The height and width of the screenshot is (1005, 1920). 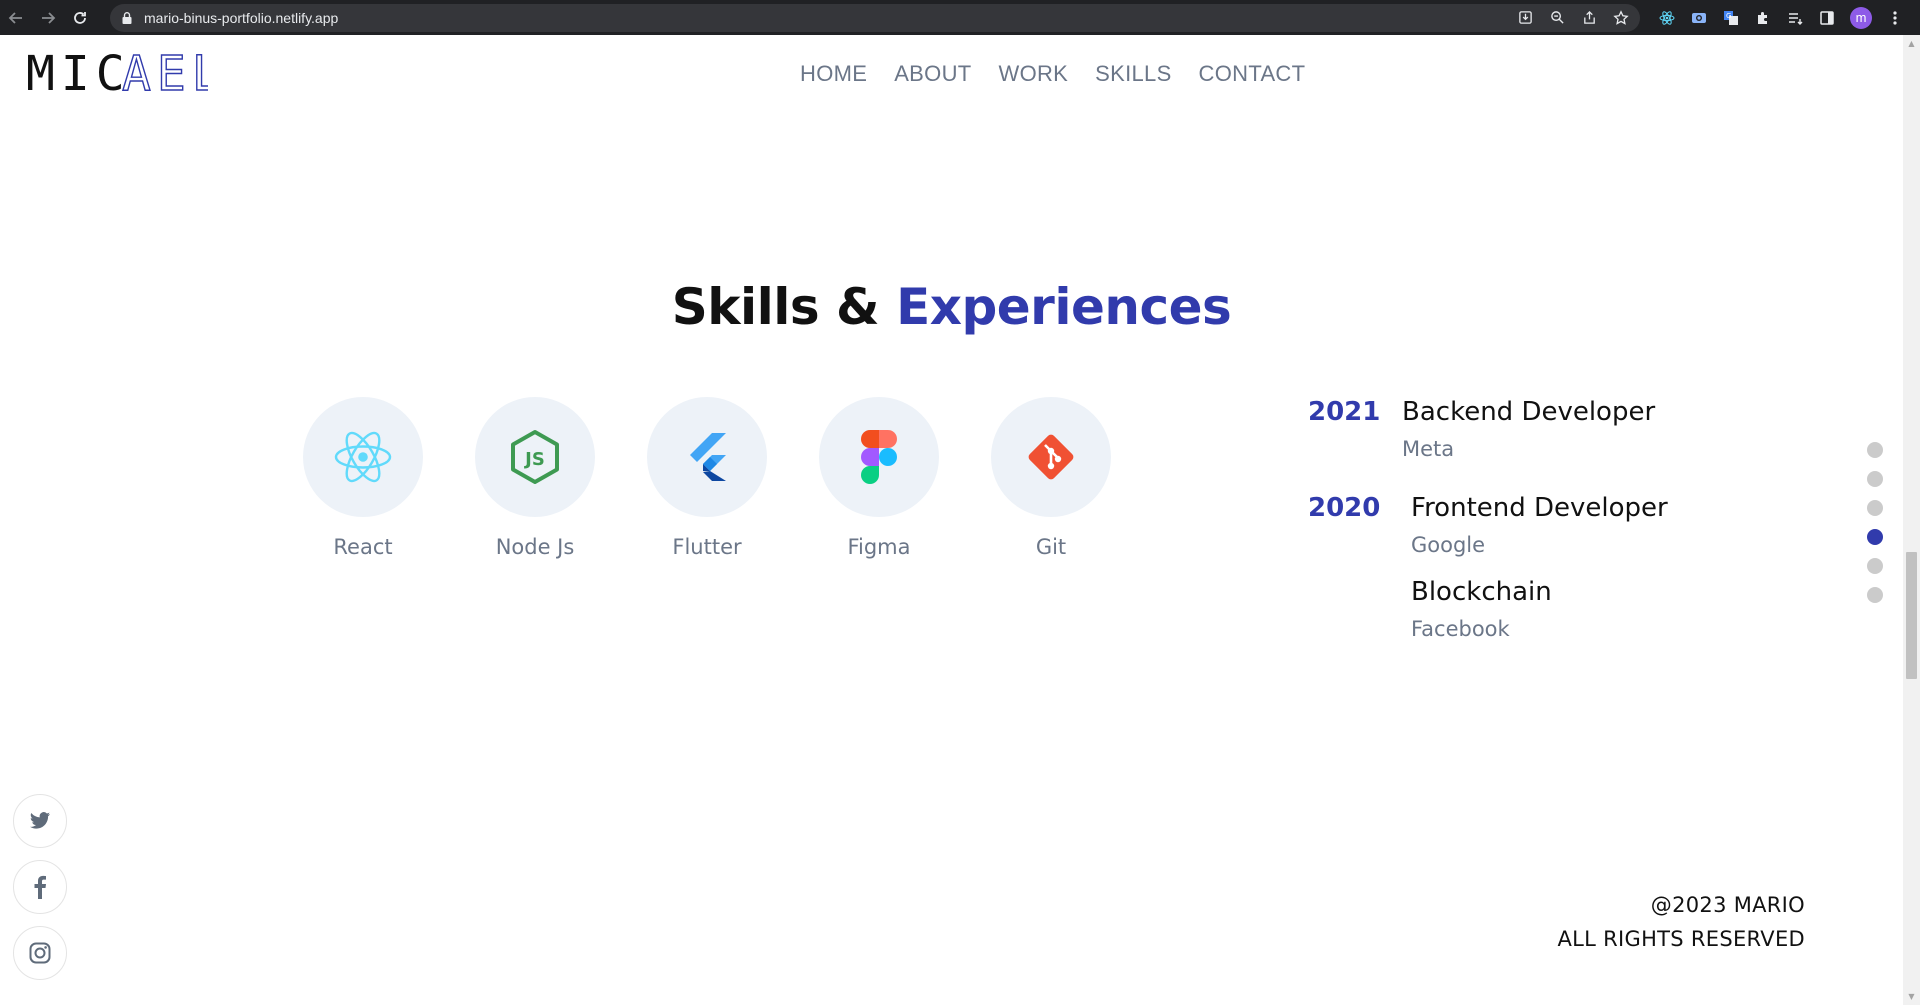 What do you see at coordinates (1911, 996) in the screenshot?
I see `scroll-down-icon: ▼` at bounding box center [1911, 996].